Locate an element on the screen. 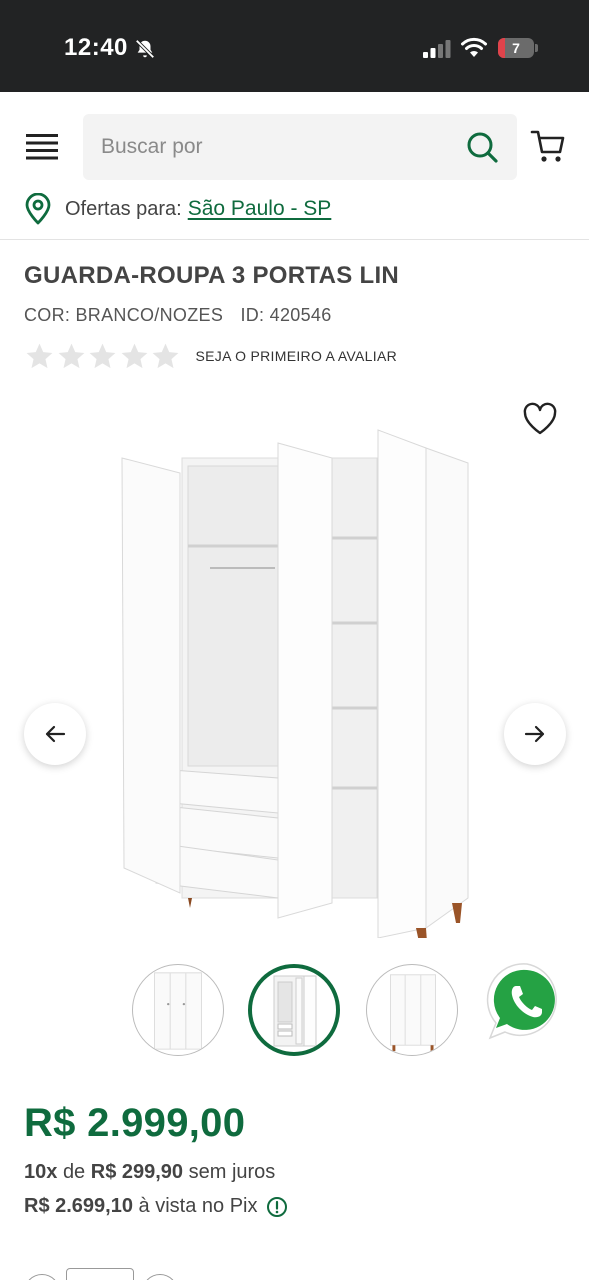 The height and width of the screenshot is (1280, 589). location-link: São Paulo - SP is located at coordinates (260, 209).